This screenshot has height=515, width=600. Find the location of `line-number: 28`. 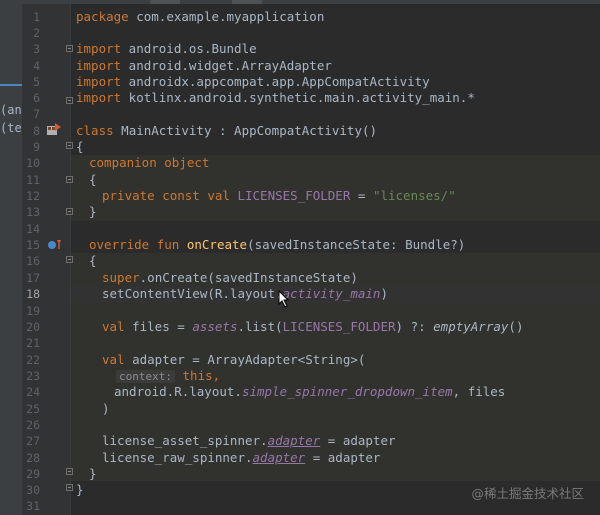

line-number: 28 is located at coordinates (33, 458).